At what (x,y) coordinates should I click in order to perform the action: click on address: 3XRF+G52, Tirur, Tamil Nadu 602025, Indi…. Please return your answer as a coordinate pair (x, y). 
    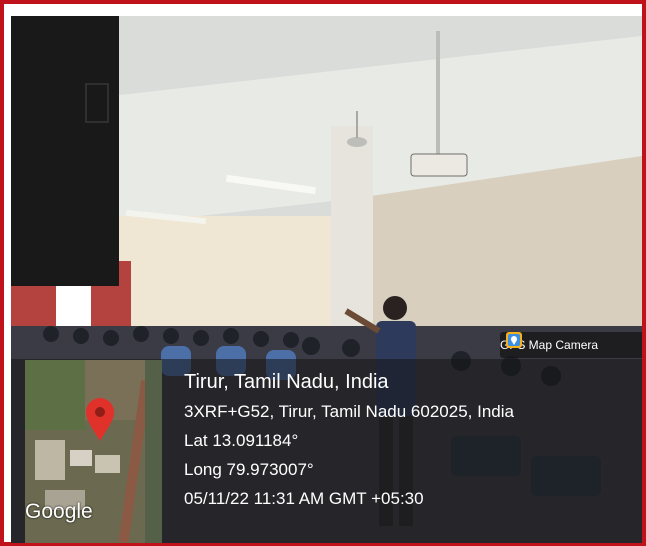
    Looking at the image, I should click on (349, 411).